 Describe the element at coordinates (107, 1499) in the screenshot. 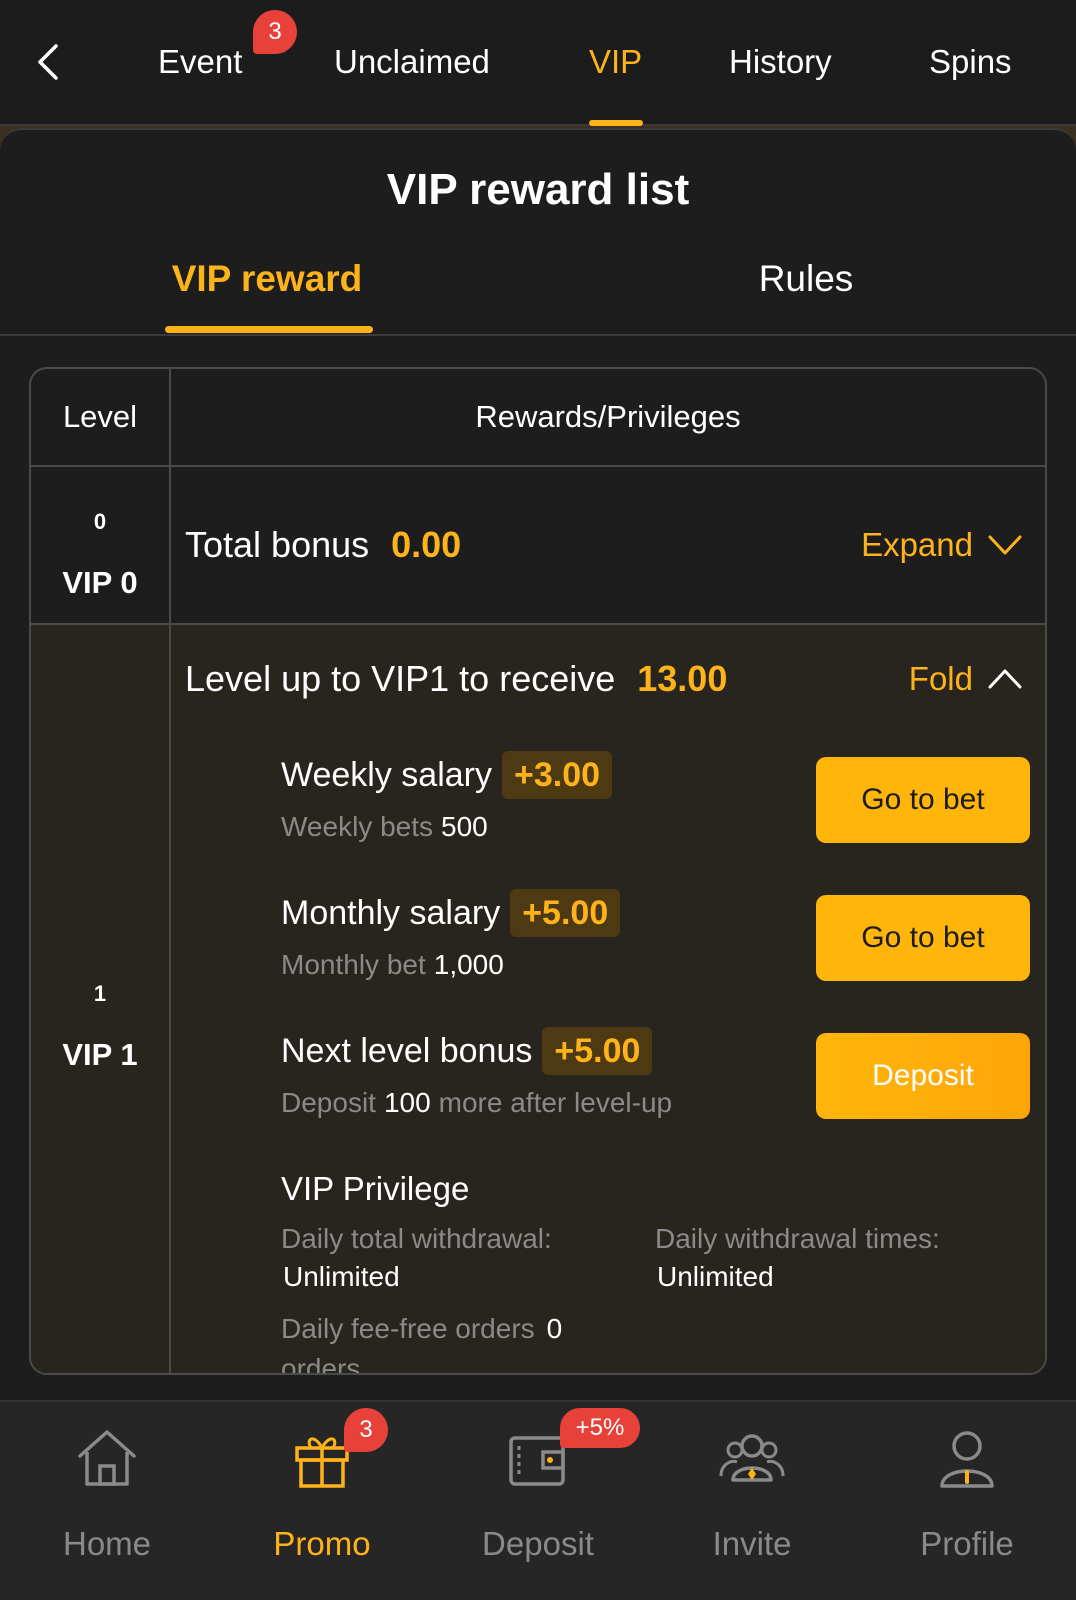

I see `nav-home: Home` at that location.